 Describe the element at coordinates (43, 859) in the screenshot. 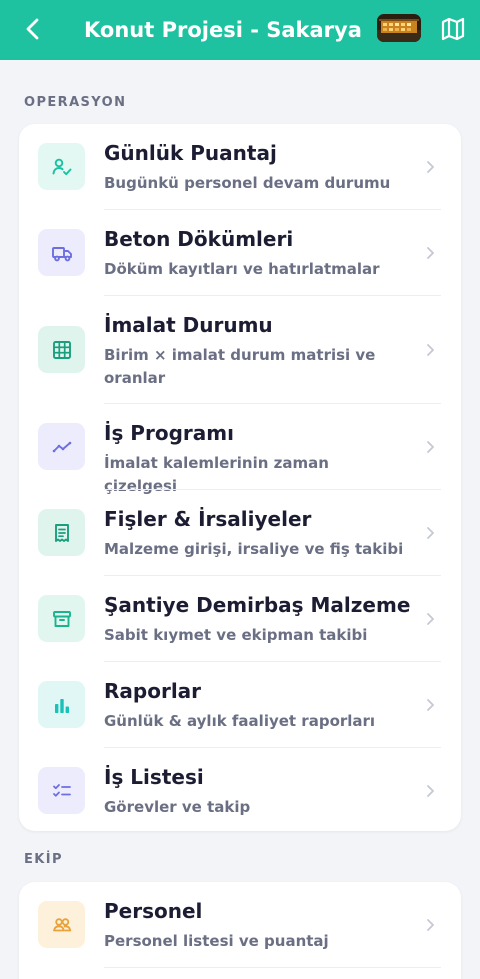

I see `section-label-ekip: EKİP` at that location.